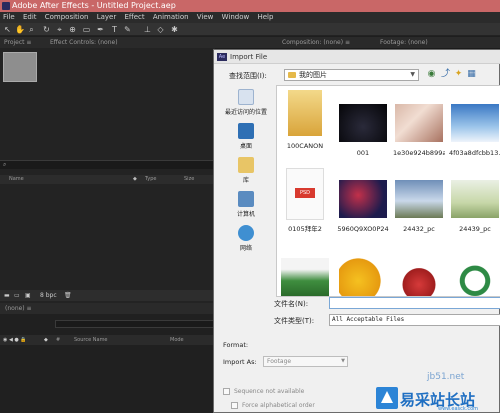  Describe the element at coordinates (343, 361) in the screenshot. I see `chevron-down-icon: ▼` at that location.